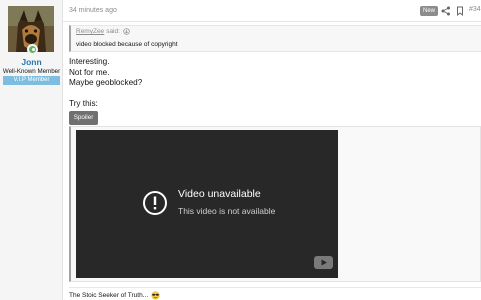 This screenshot has height=300, width=481. What do you see at coordinates (460, 11) in the screenshot?
I see `bookmark-icon` at bounding box center [460, 11].